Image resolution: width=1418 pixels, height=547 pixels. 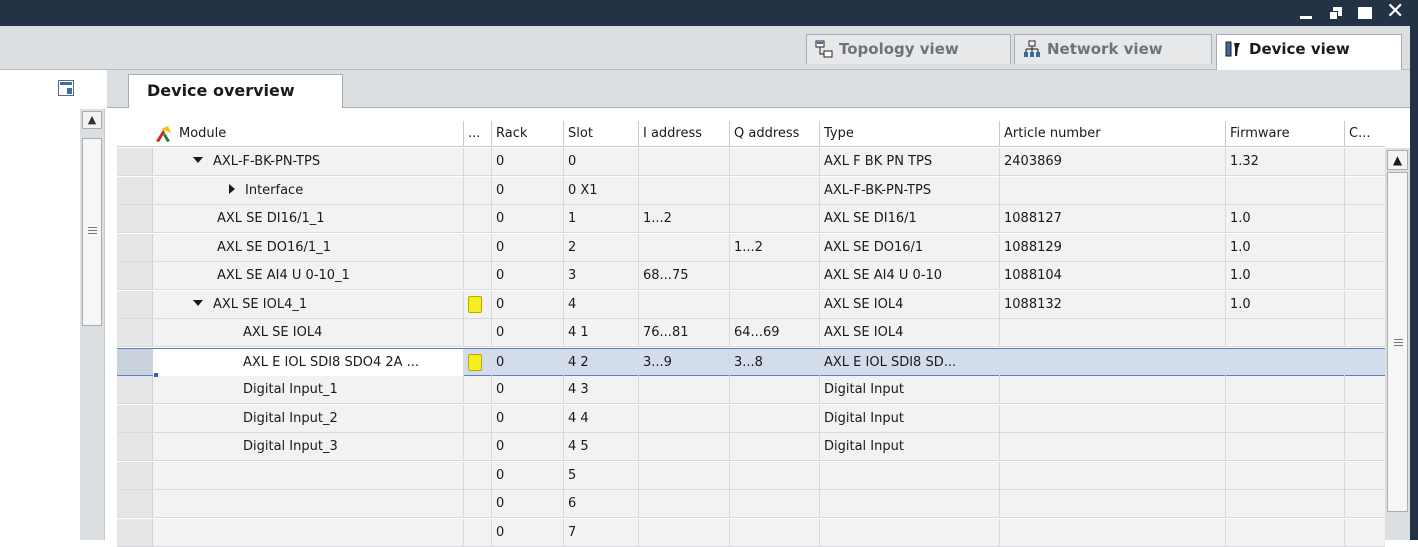 I want to click on table-row: AXL SE IOL4 0 4 1 76...81 64...69 AXL SE IOL4, so click(x=751, y=333).